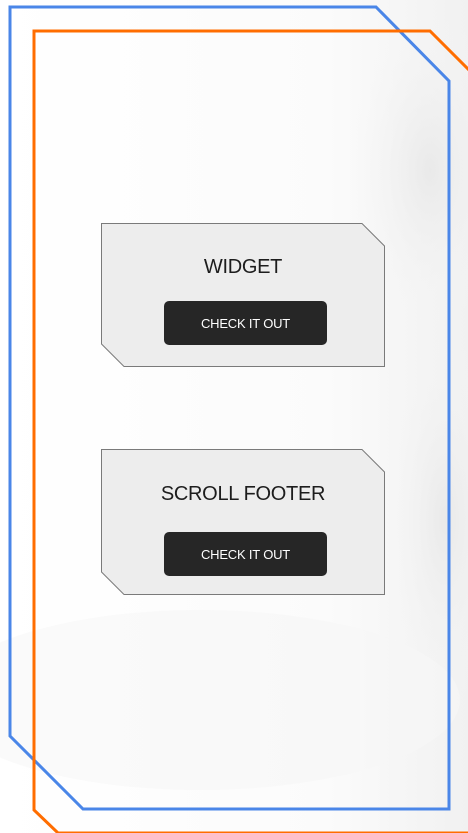 Image resolution: width=468 pixels, height=833 pixels. Describe the element at coordinates (243, 267) in the screenshot. I see `card-title: WIDGET` at that location.